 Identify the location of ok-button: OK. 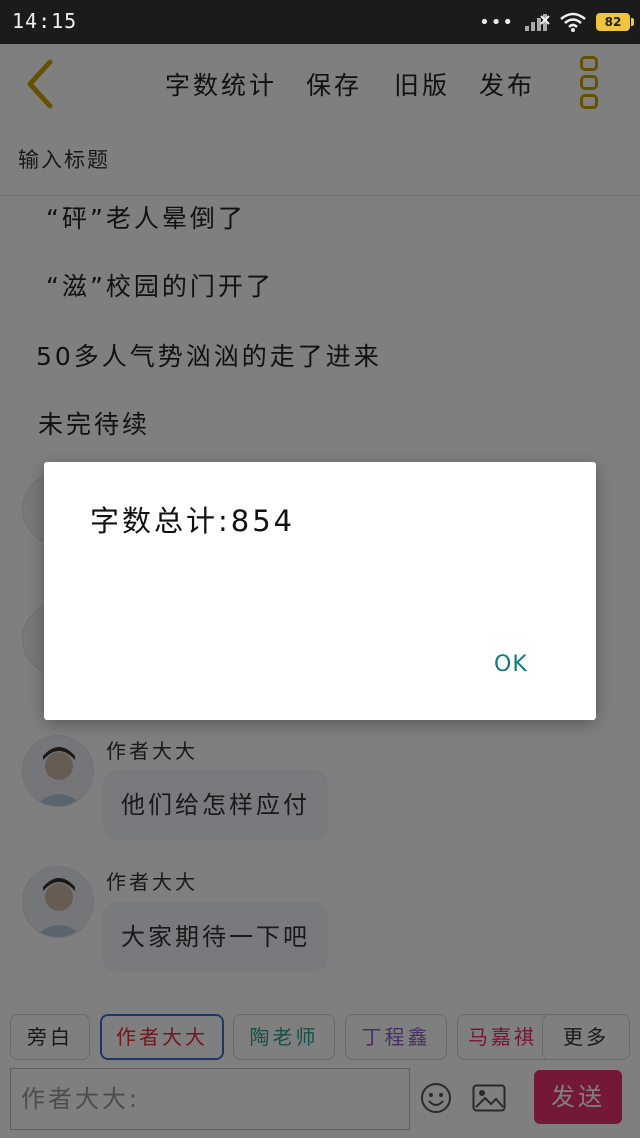
(511, 664).